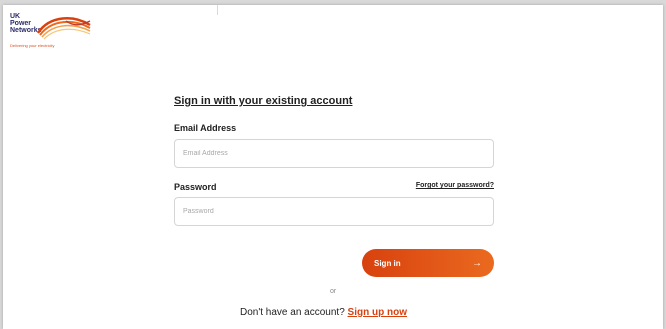 The image size is (666, 329). Describe the element at coordinates (333, 291) in the screenshot. I see `or-divider: or` at that location.